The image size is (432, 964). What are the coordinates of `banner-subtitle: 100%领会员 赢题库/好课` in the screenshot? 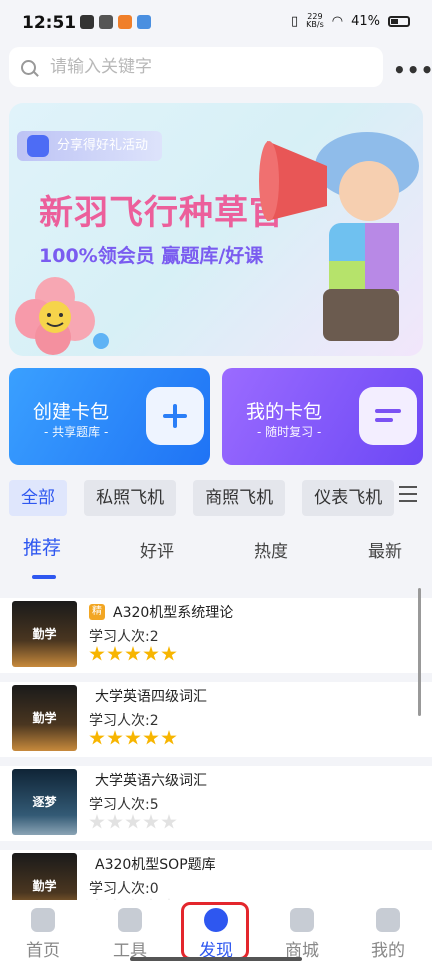 It's located at (151, 256).